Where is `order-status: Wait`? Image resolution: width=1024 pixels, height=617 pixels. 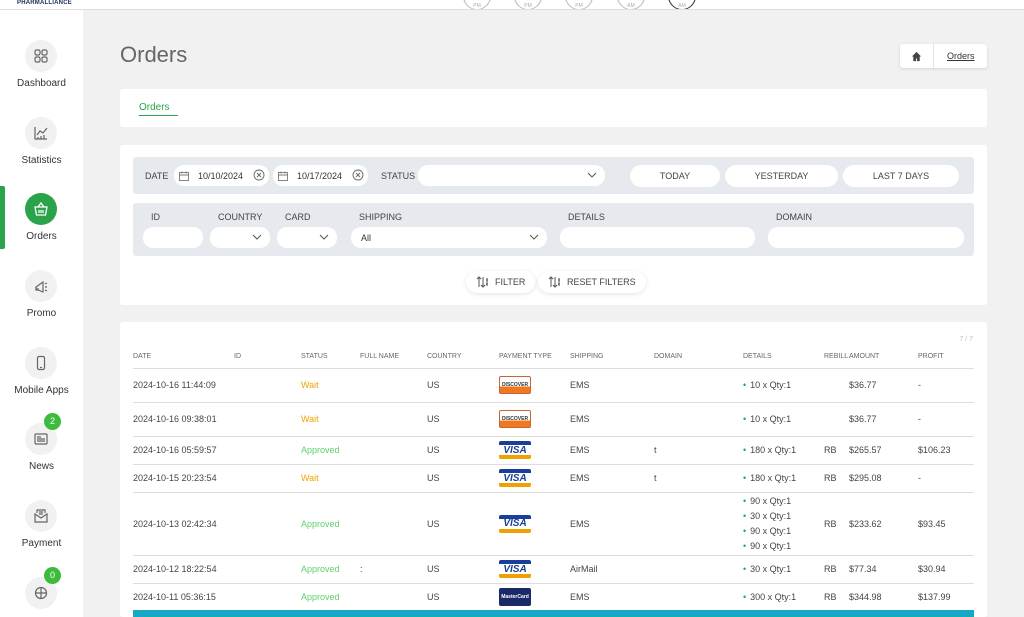
order-status: Wait is located at coordinates (330, 419).